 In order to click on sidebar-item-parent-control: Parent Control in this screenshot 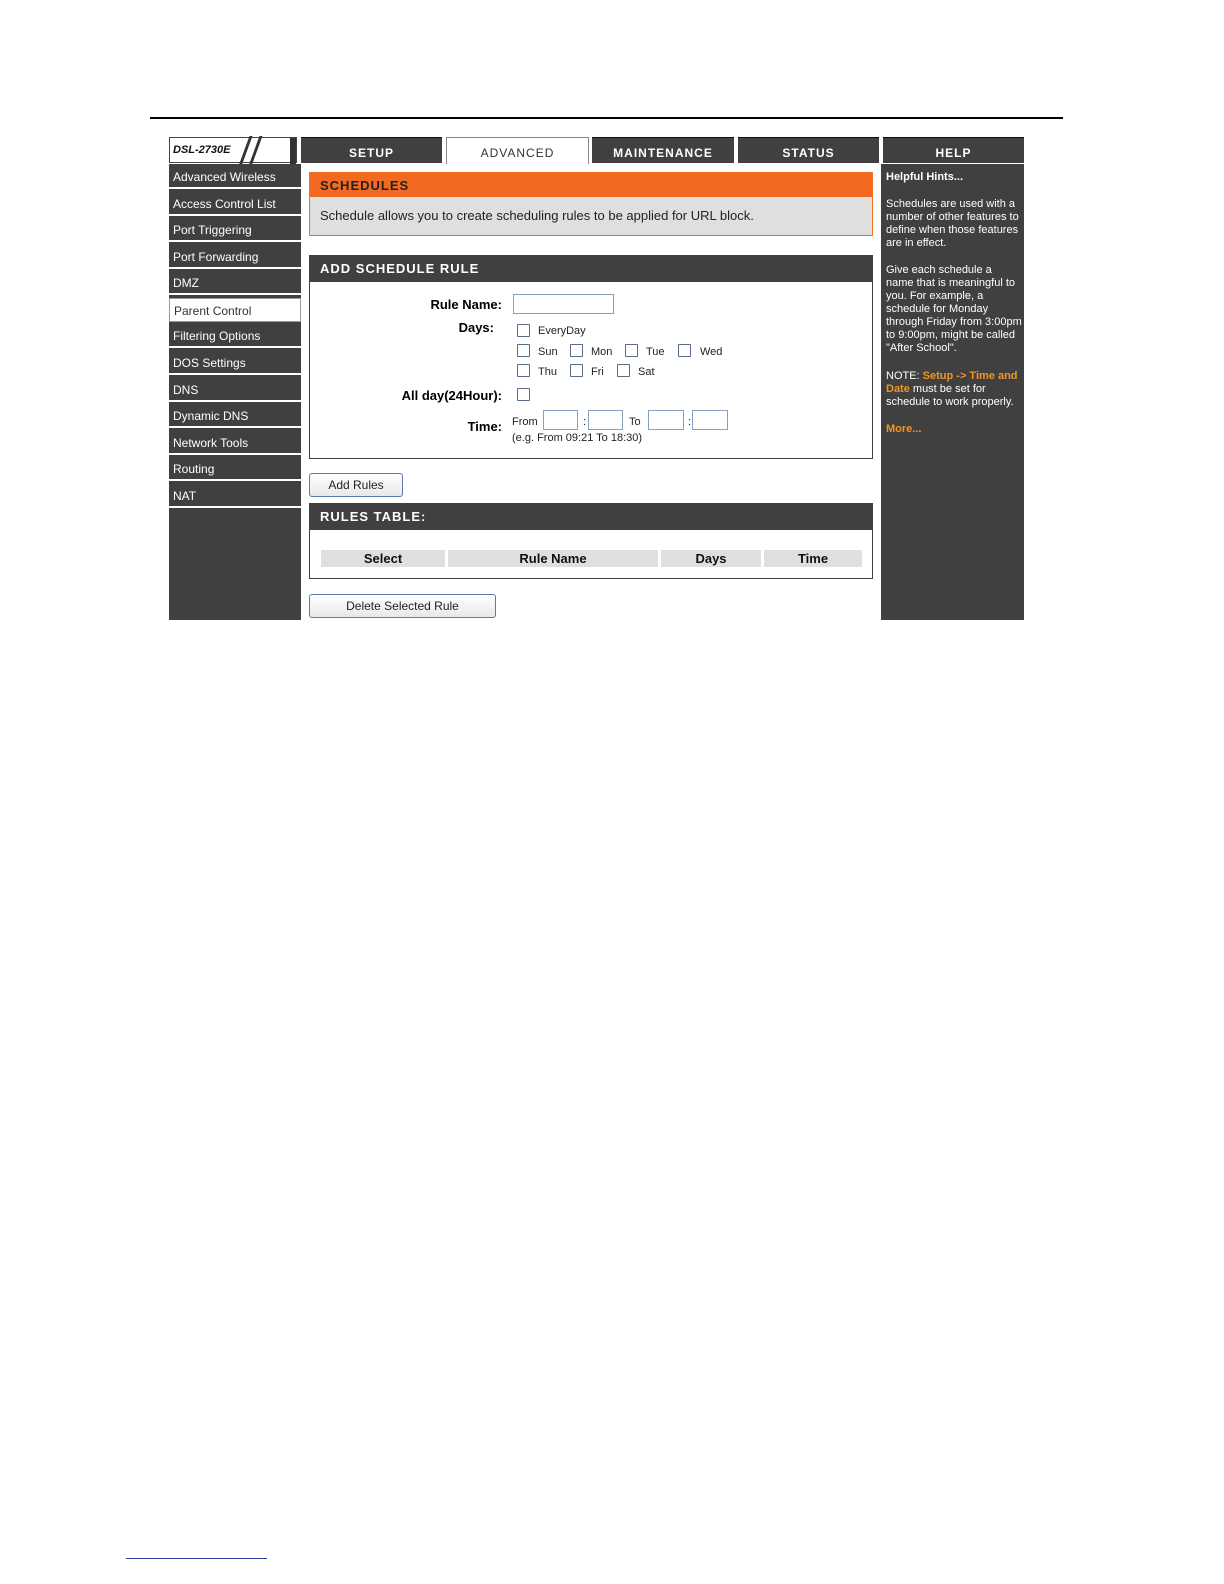, I will do `click(235, 310)`.